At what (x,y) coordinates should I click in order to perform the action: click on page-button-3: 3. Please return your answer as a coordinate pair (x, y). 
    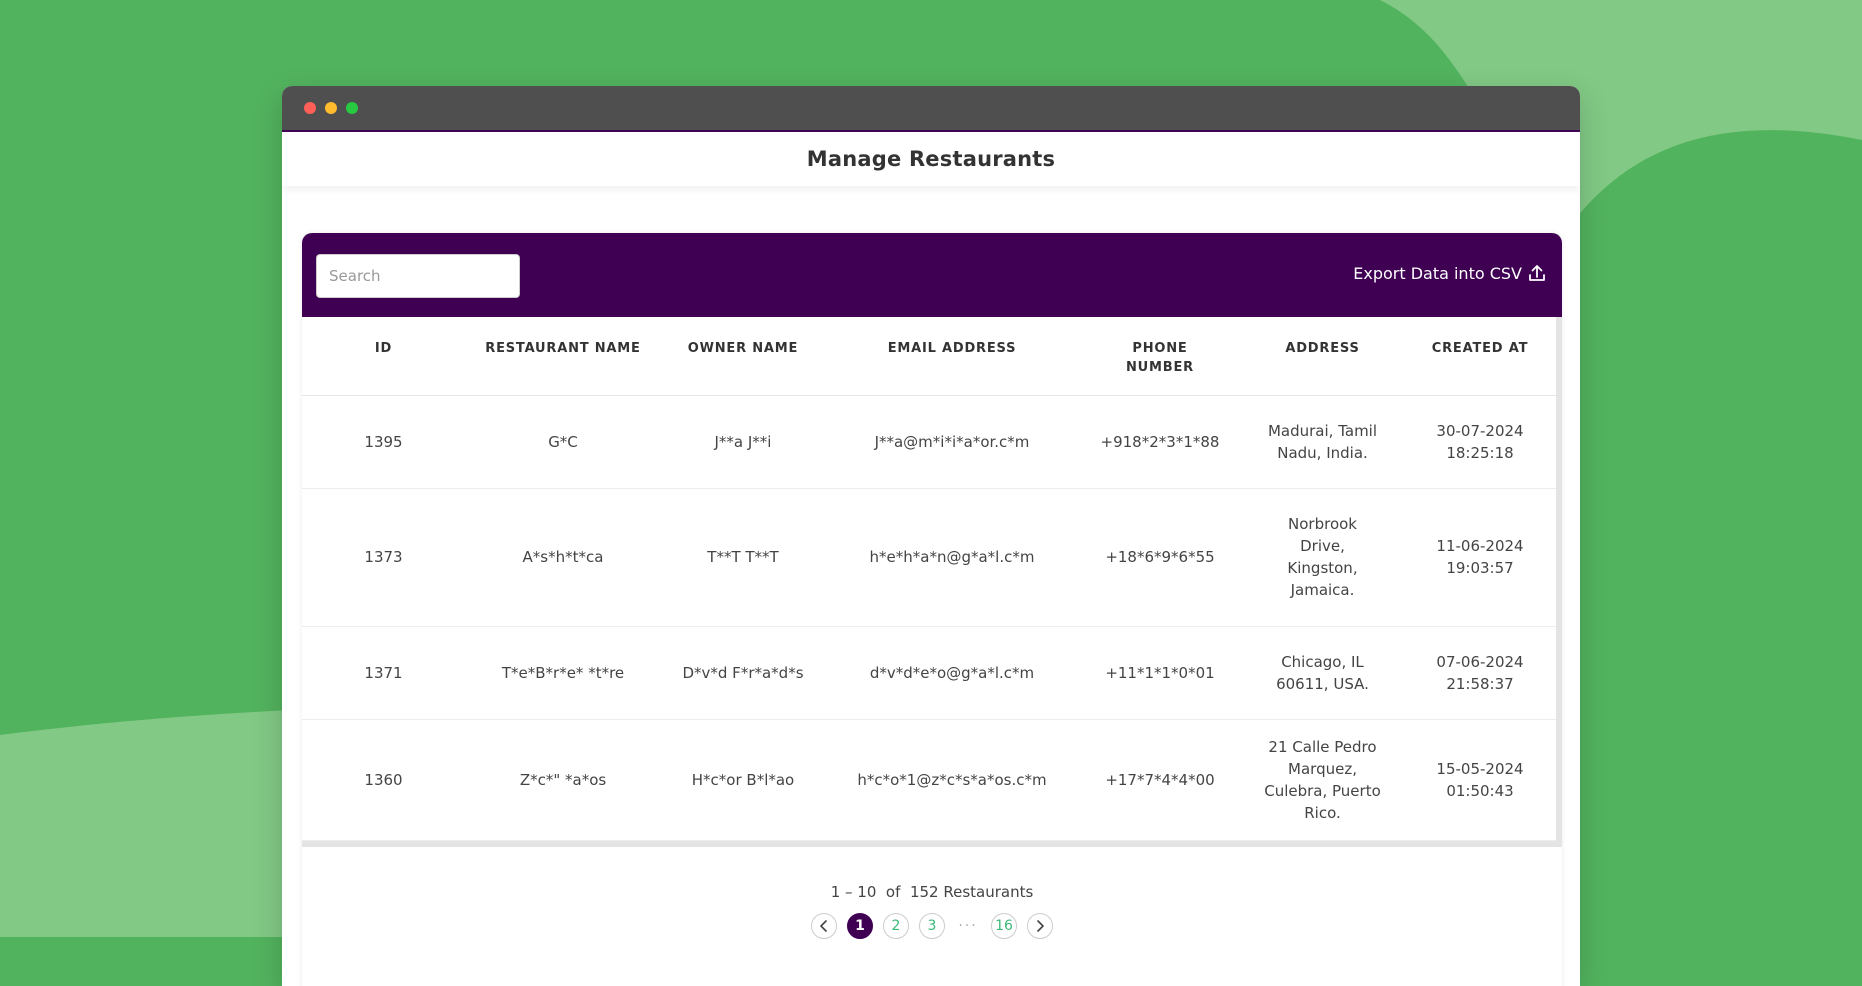
    Looking at the image, I should click on (932, 925).